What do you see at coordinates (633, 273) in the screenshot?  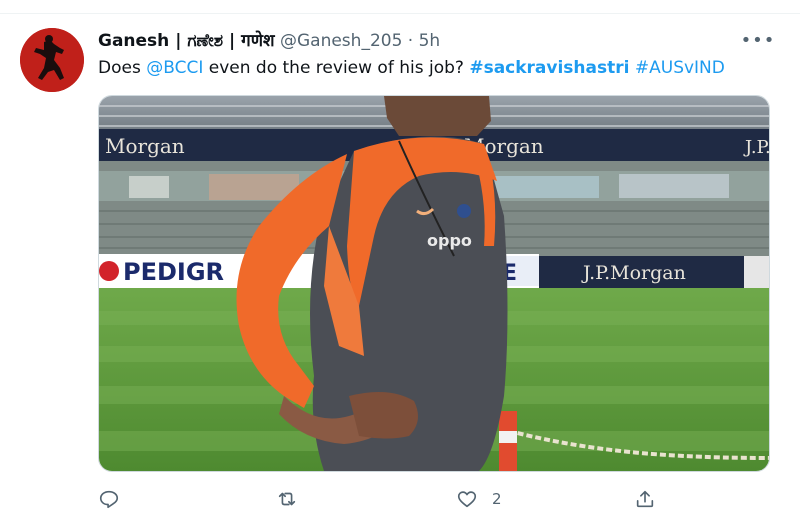 I see `banner-jpmorgan: J.P.Morgan` at bounding box center [633, 273].